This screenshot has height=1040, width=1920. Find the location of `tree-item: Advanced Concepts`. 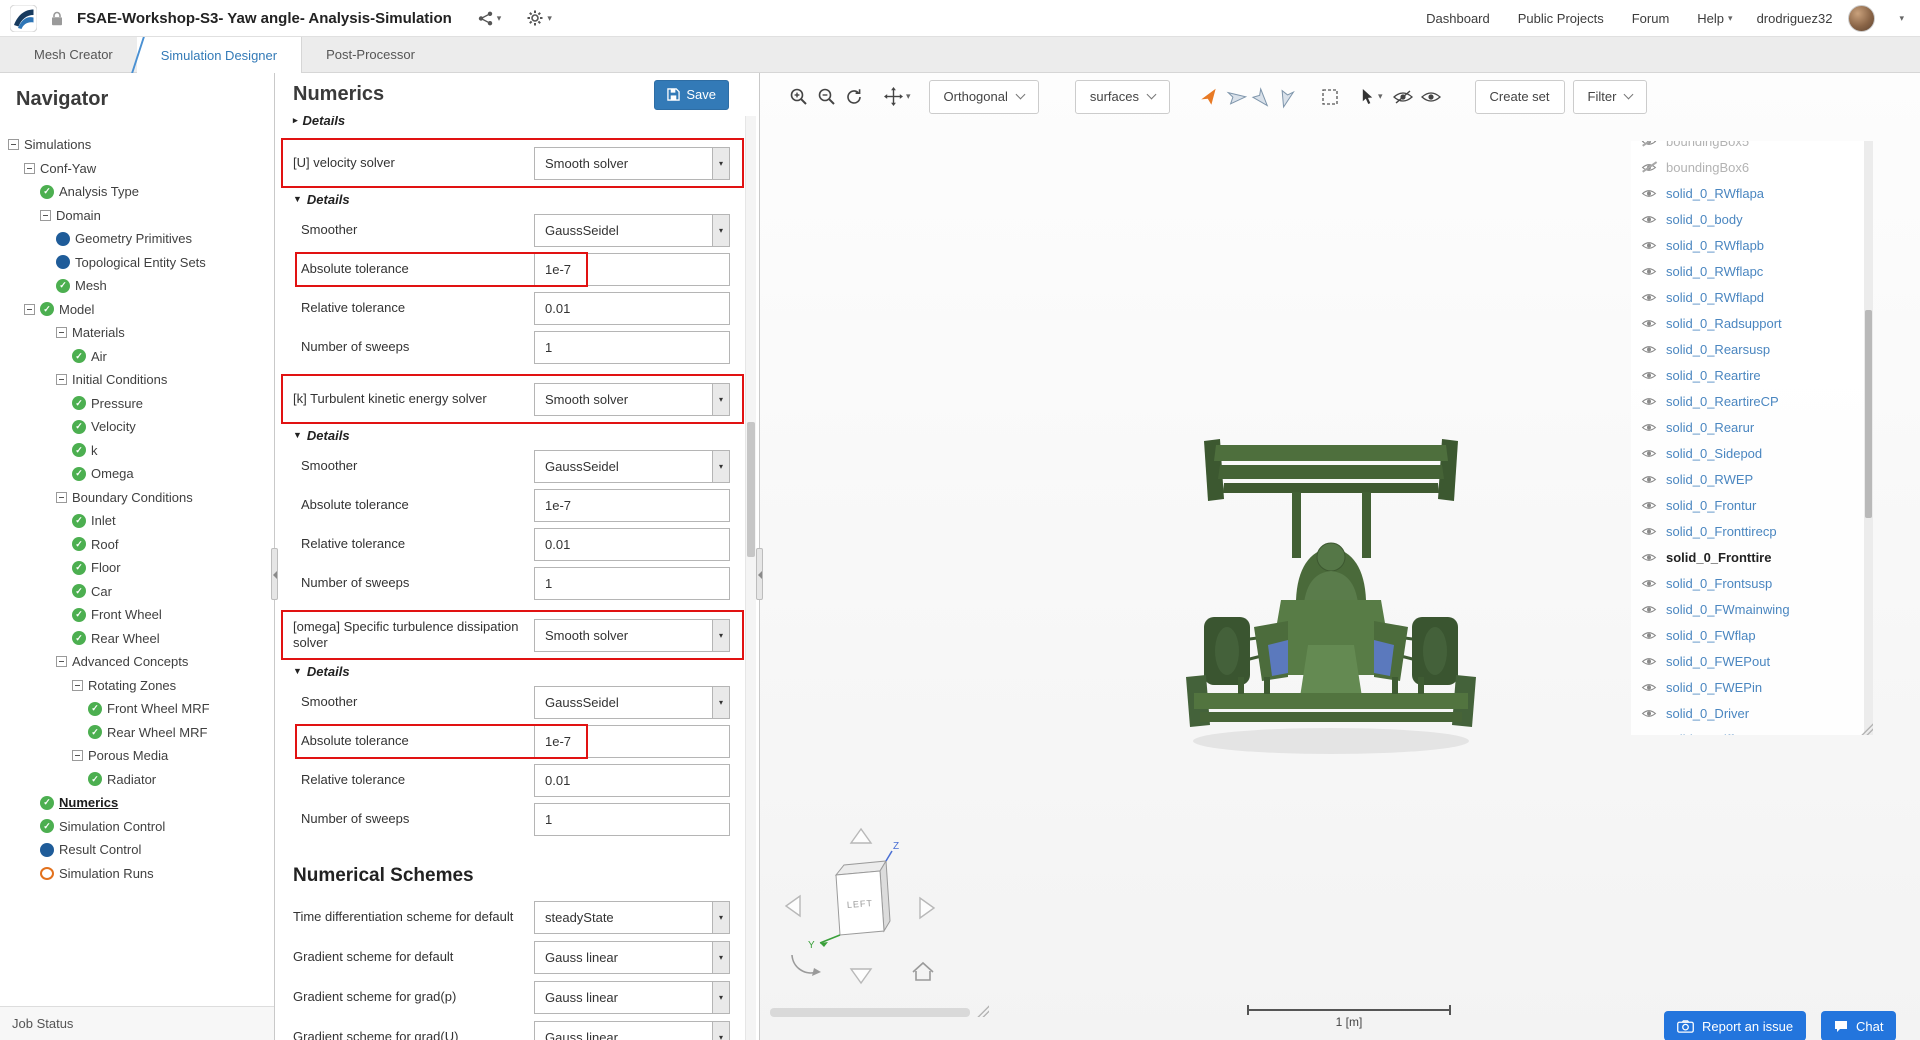

tree-item: Advanced Concepts is located at coordinates (137, 662).